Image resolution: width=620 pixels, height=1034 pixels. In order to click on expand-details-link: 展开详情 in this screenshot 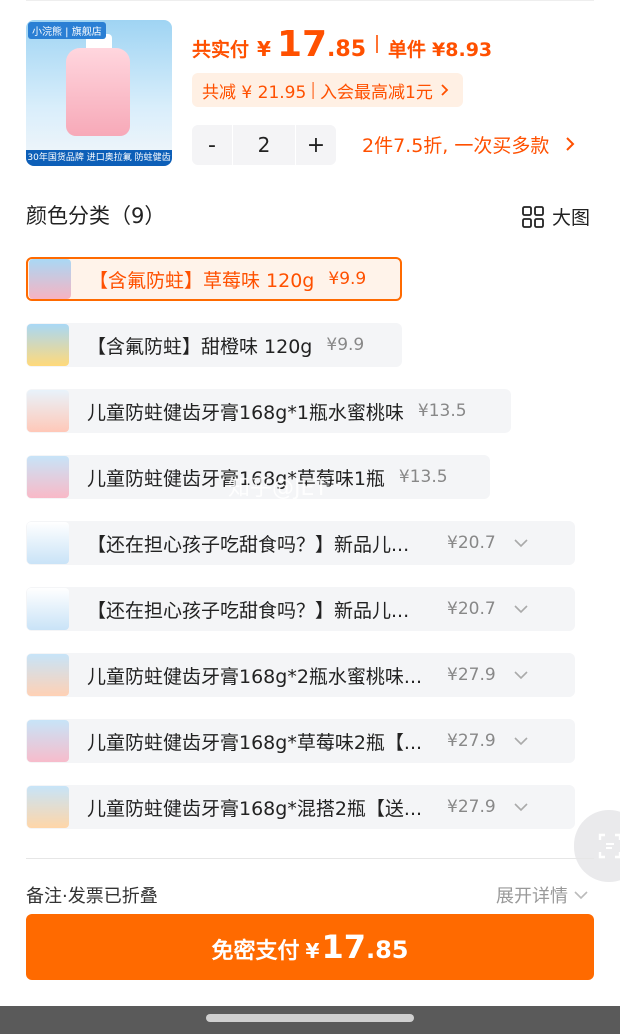, I will do `click(542, 895)`.